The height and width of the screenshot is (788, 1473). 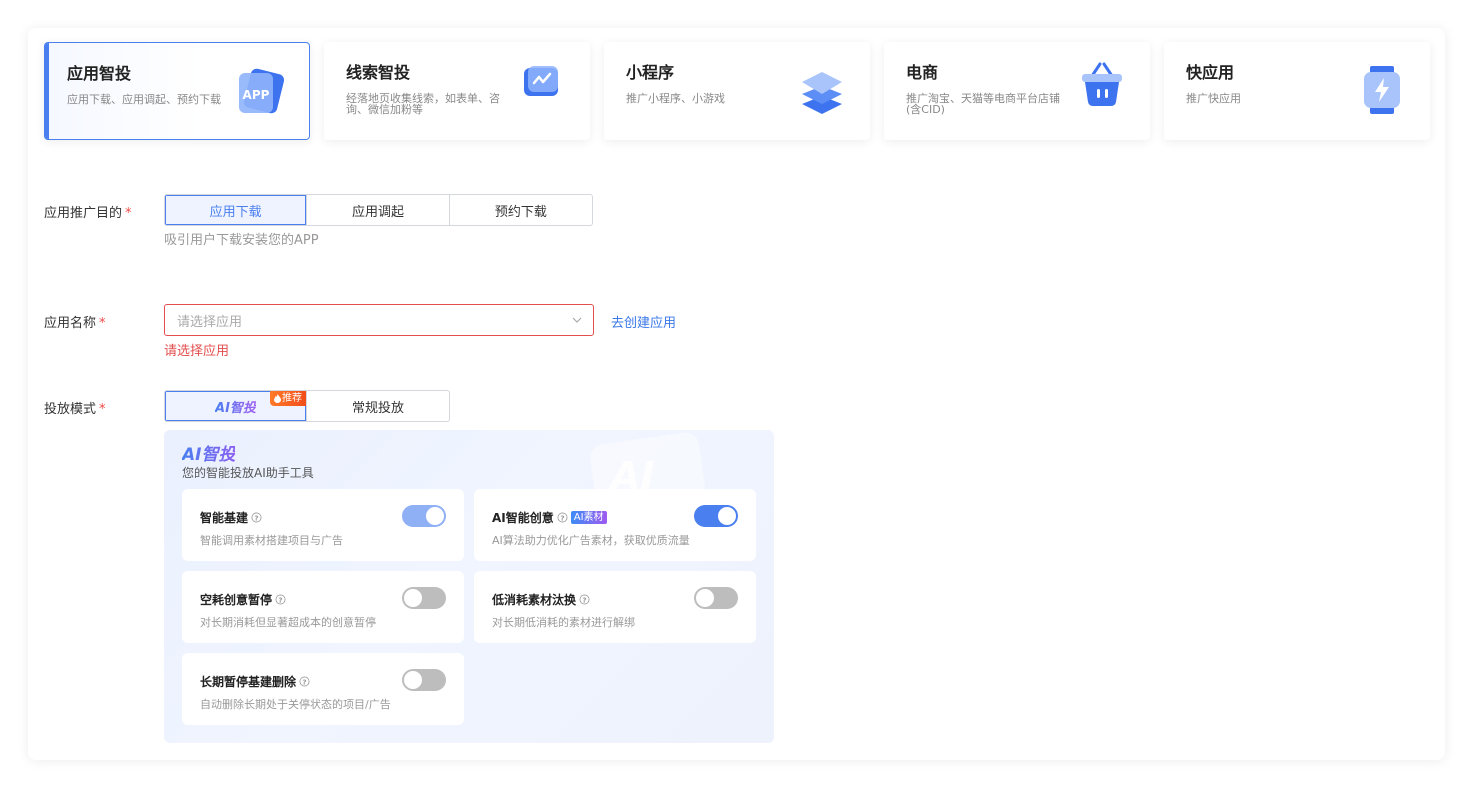 I want to click on svg-text: APP, so click(x=256, y=95).